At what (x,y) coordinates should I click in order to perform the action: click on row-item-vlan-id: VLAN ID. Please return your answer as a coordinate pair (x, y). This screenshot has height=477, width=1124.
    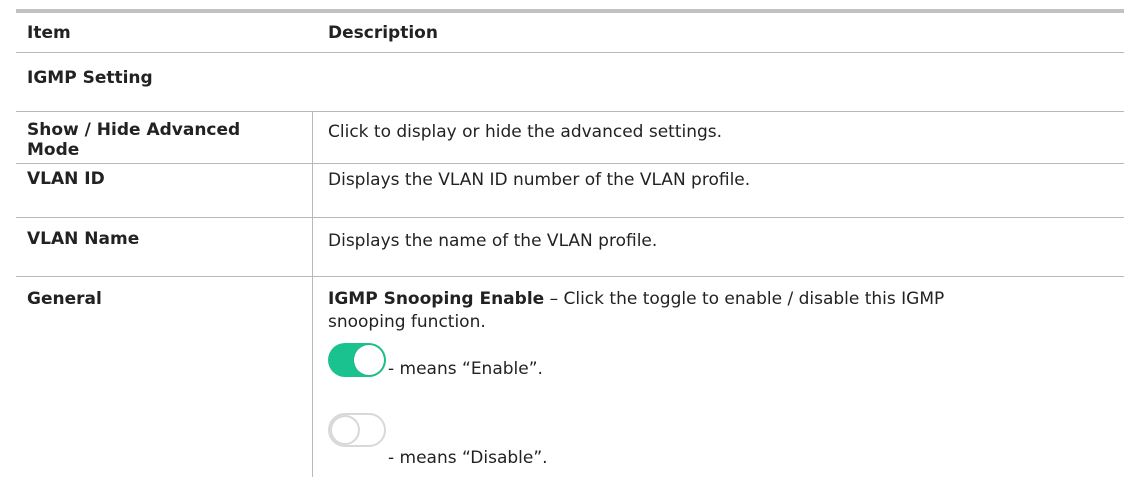
    Looking at the image, I should click on (66, 179).